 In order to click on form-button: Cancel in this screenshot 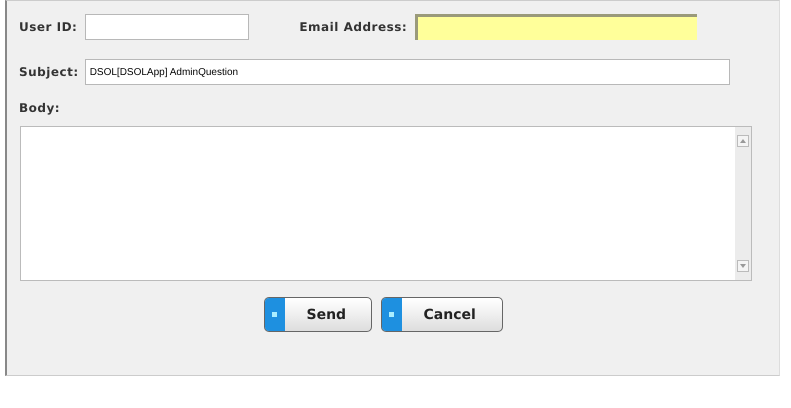, I will do `click(441, 314)`.